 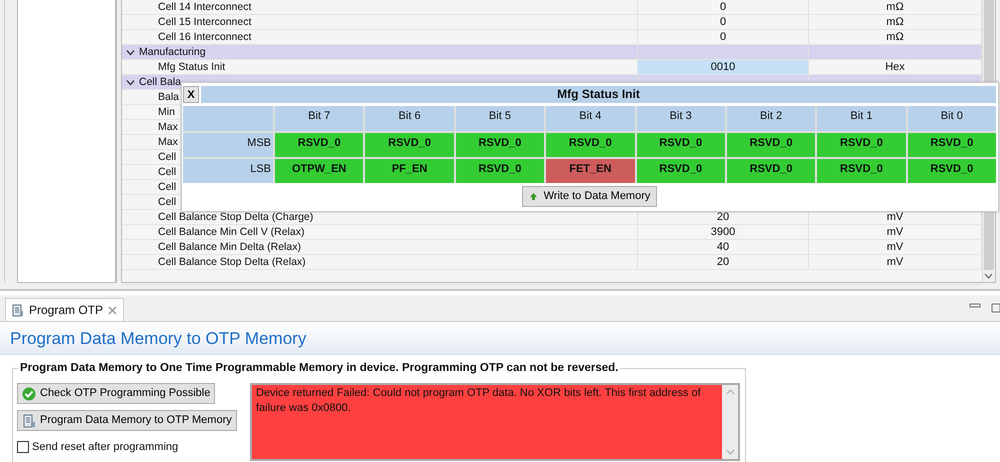 What do you see at coordinates (409, 171) in the screenshot?
I see `bit-toggle: PF_EN` at bounding box center [409, 171].